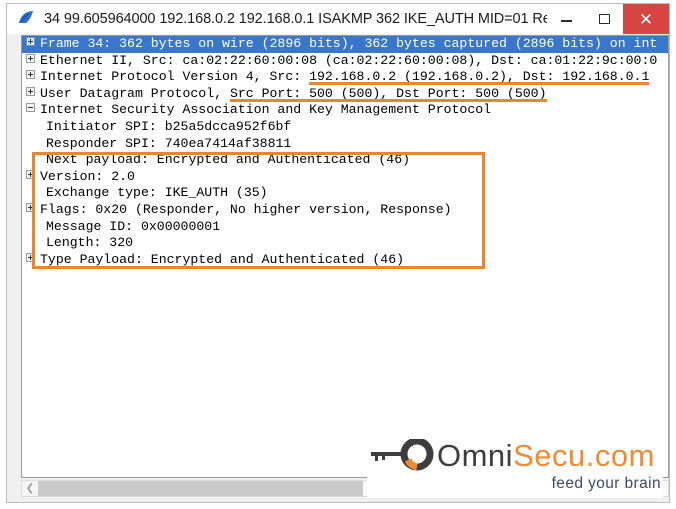  I want to click on key-icon, so click(404, 455).